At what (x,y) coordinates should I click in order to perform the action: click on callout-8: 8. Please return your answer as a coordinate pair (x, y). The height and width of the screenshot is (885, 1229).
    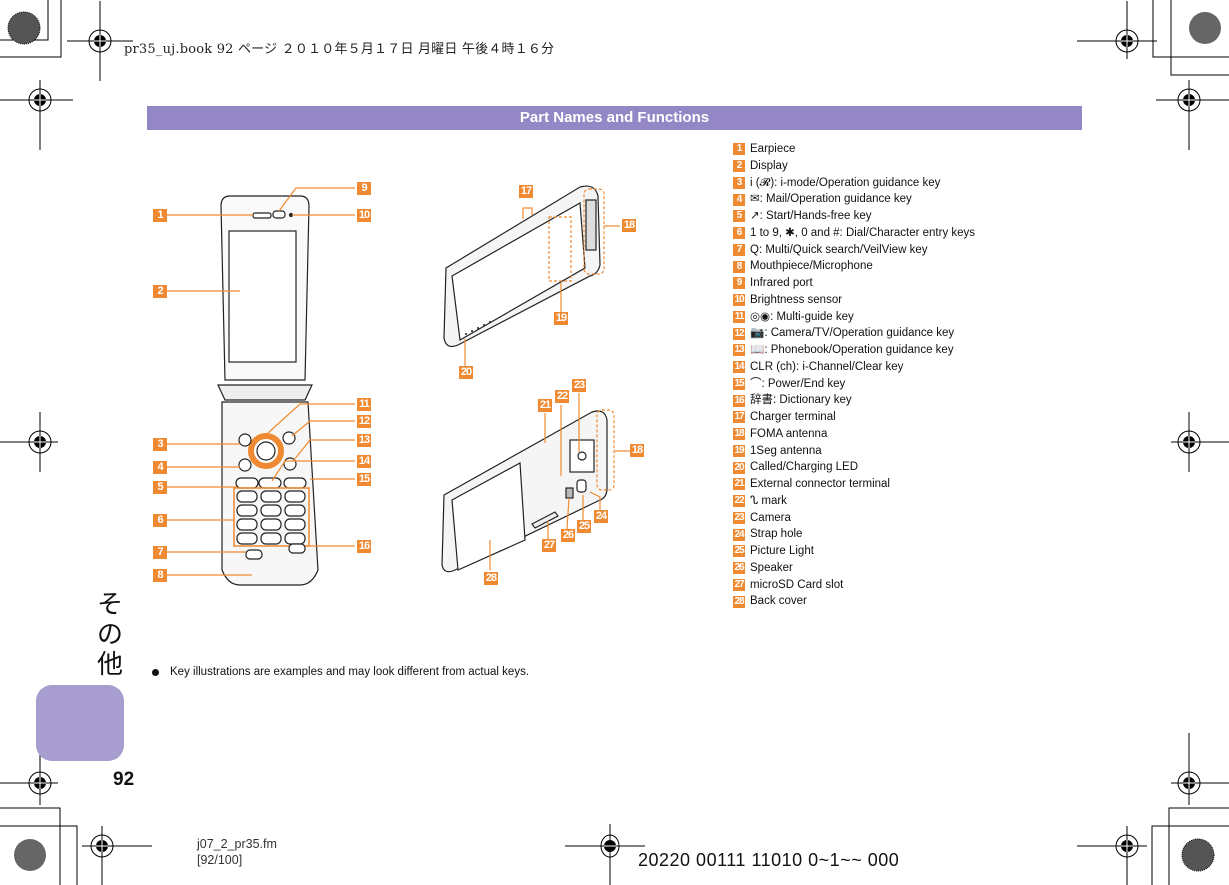
    Looking at the image, I should click on (160, 575).